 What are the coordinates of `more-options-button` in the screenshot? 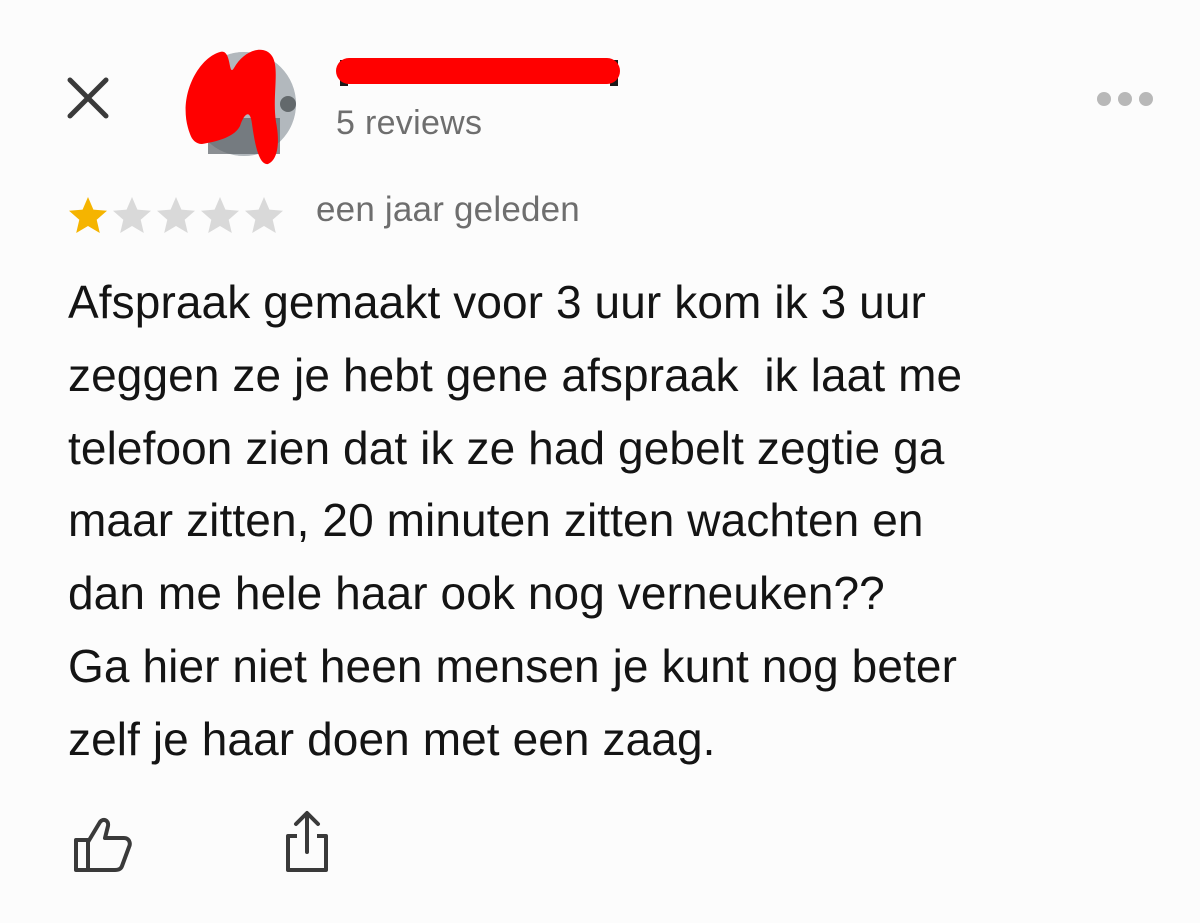 It's located at (1125, 99).